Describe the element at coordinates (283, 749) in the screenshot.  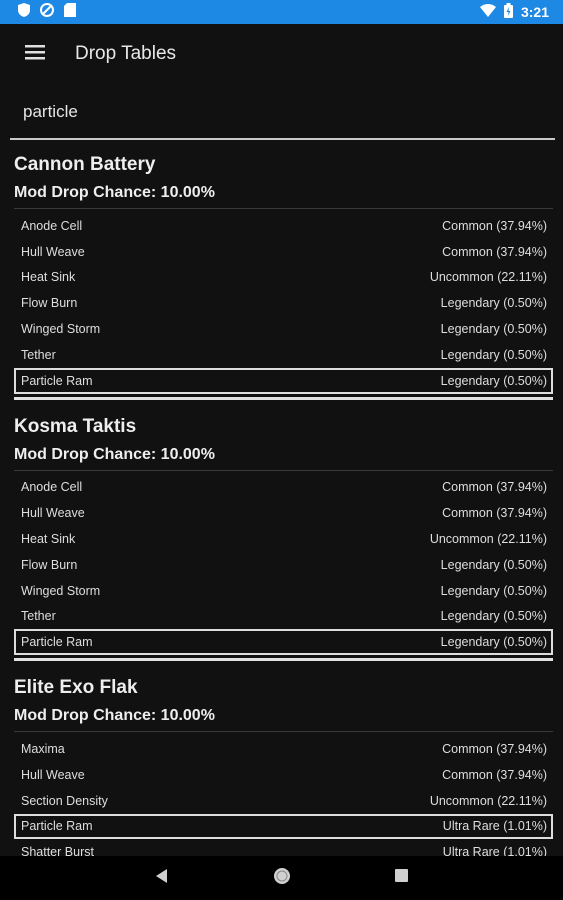
I see `drop-row: Maxima Common (37.94%)` at that location.